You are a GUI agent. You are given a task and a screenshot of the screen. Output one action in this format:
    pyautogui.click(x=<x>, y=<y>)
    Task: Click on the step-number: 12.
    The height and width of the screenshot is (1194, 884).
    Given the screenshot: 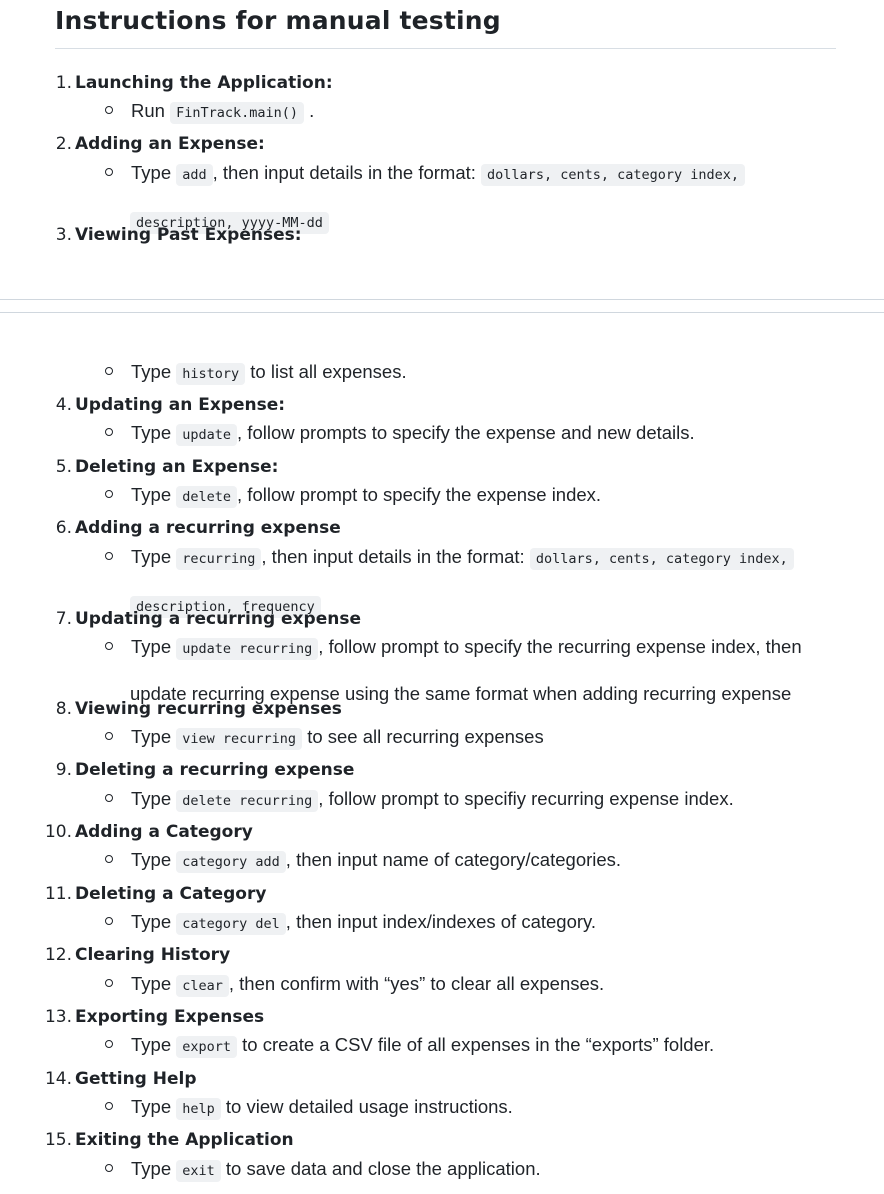 What is the action you would take?
    pyautogui.click(x=58, y=955)
    